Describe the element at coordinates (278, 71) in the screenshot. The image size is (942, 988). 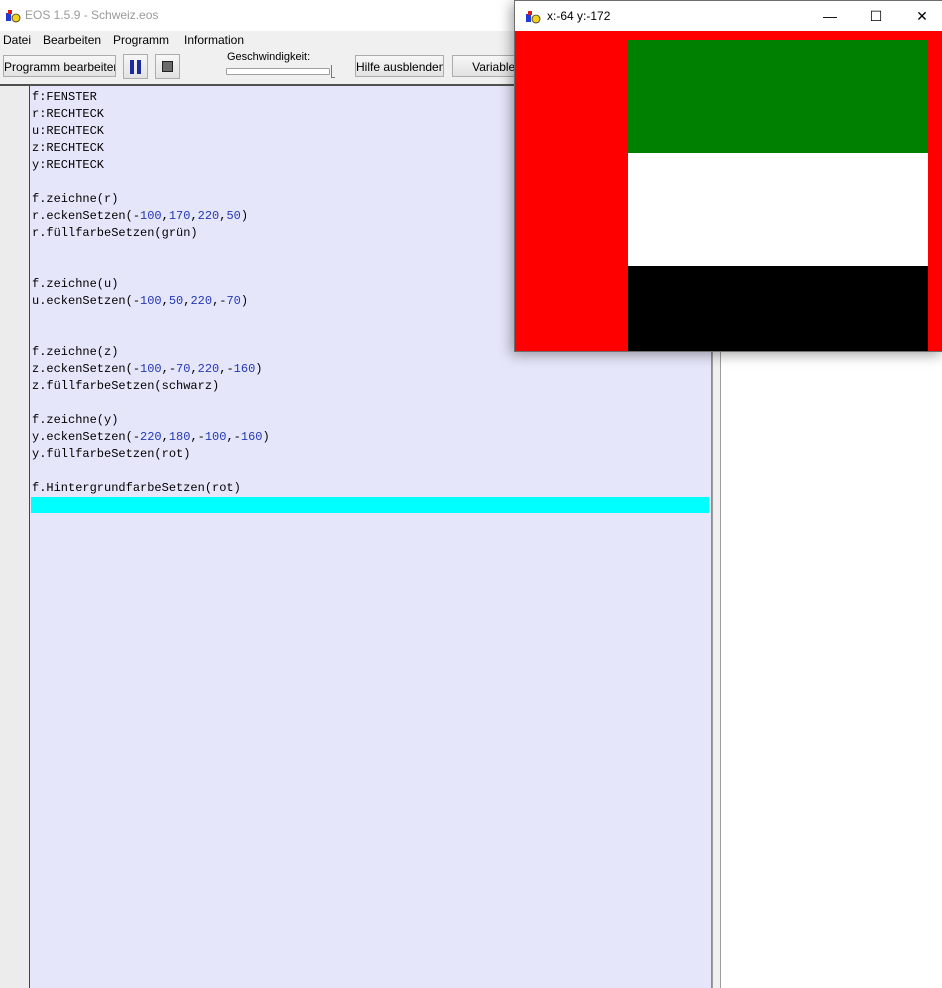
I see `speed-slider-track` at that location.